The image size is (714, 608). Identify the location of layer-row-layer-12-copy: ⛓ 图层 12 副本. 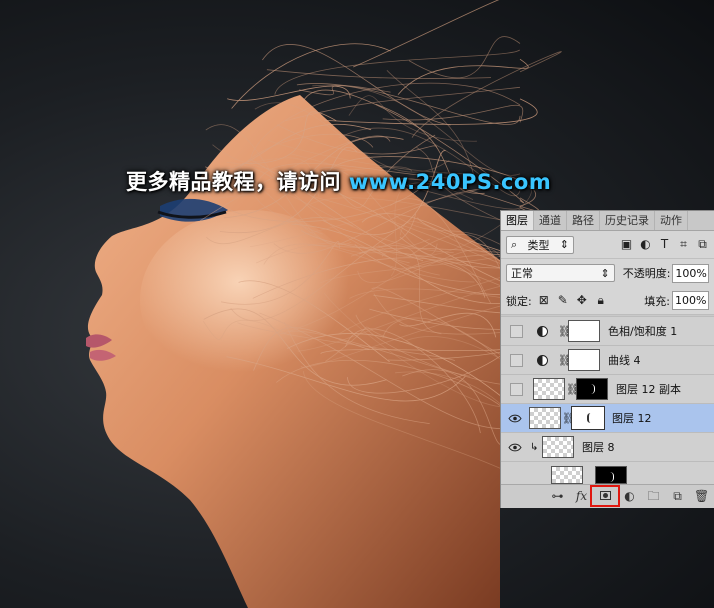
(607, 389).